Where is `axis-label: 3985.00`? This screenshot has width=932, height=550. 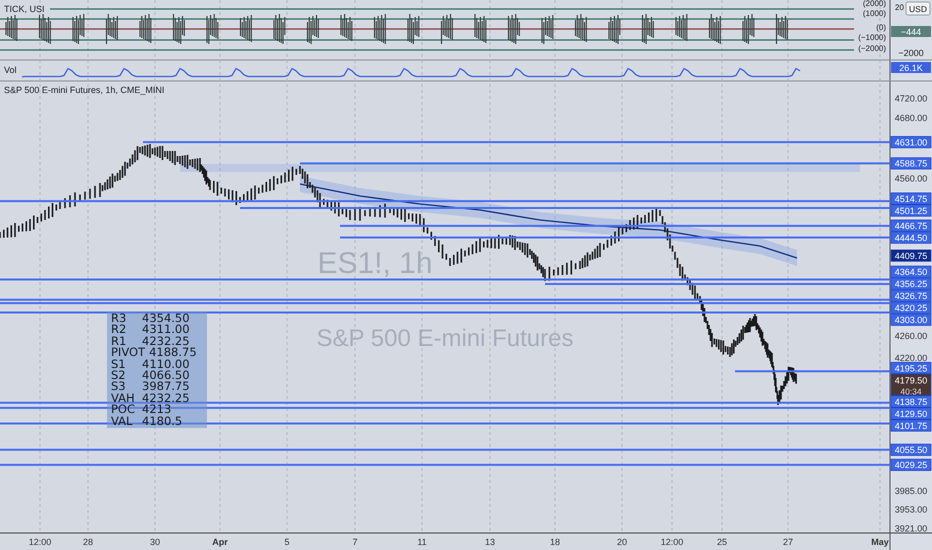
axis-label: 3985.00 is located at coordinates (911, 491).